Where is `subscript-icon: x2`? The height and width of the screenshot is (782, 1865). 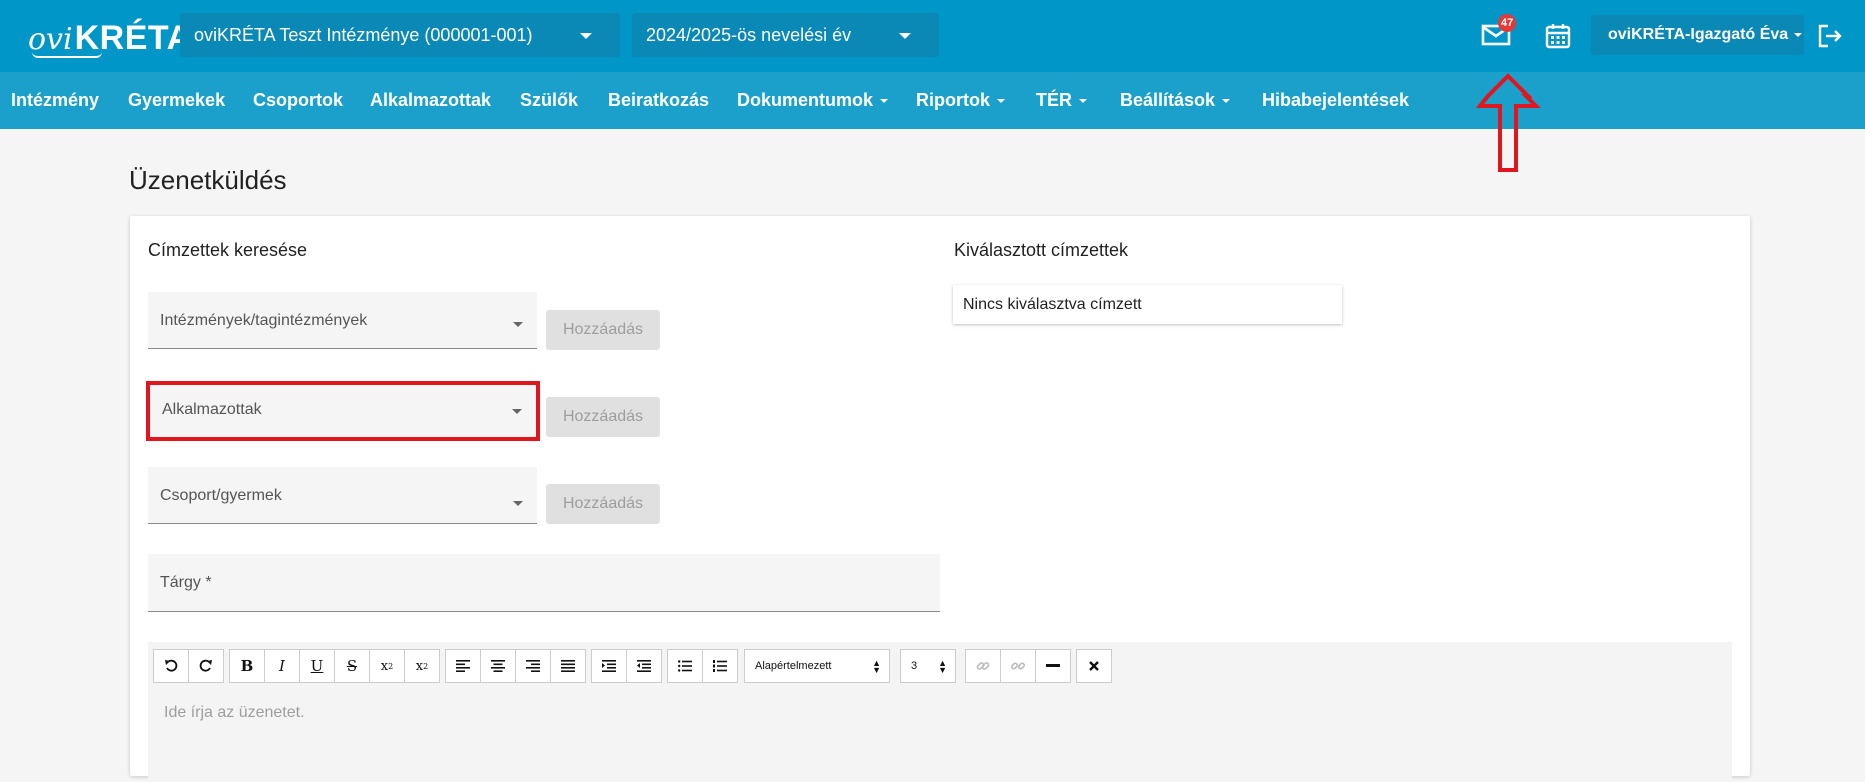 subscript-icon: x2 is located at coordinates (387, 666).